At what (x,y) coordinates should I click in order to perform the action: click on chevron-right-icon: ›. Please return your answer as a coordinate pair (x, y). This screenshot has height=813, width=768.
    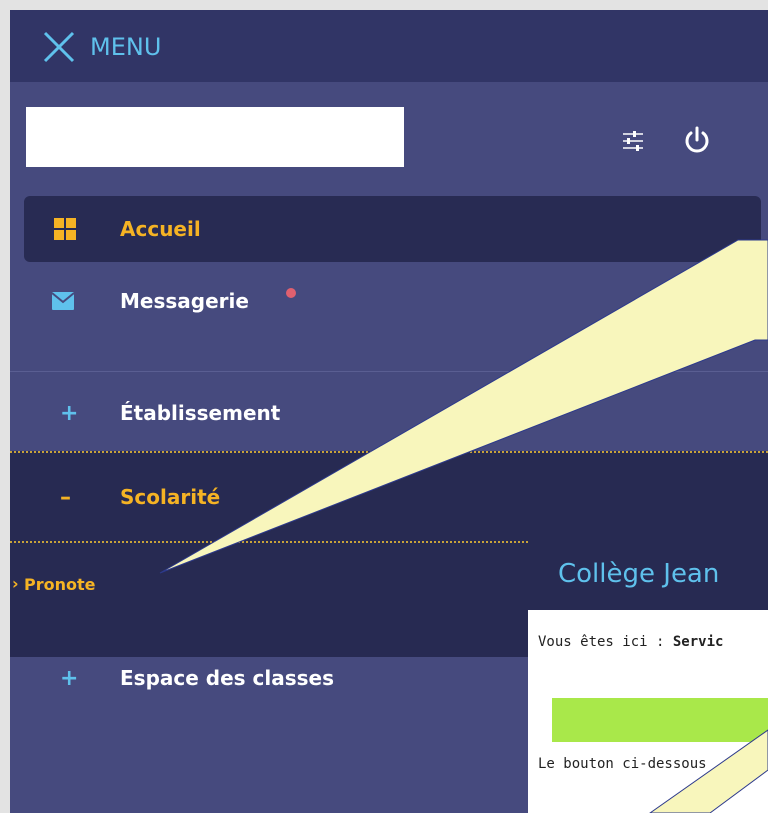
    Looking at the image, I should click on (15, 583).